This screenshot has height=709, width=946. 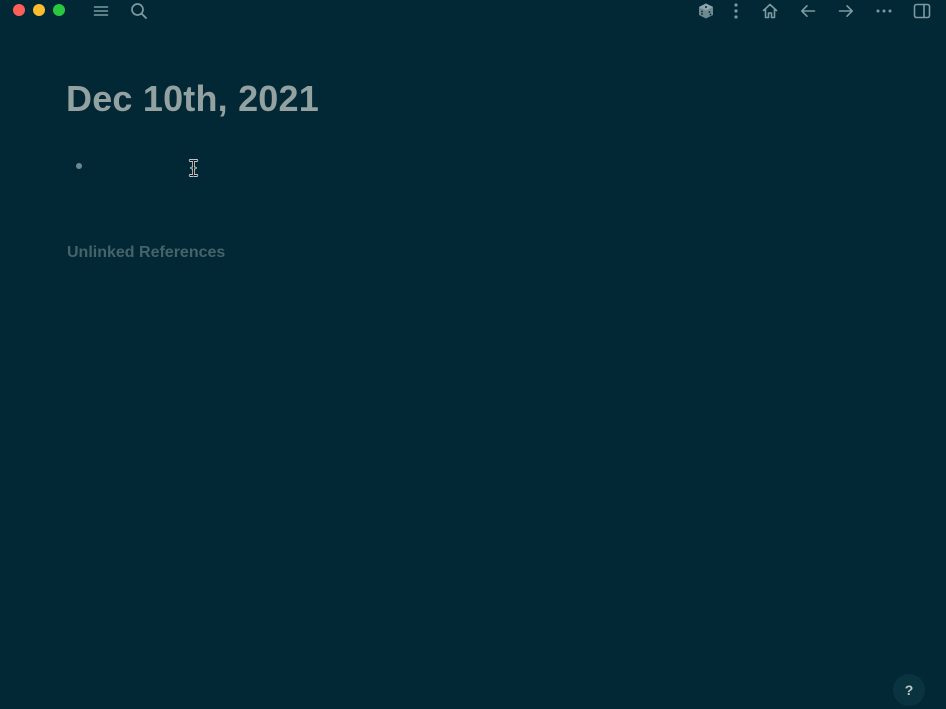 What do you see at coordinates (706, 11) in the screenshot?
I see `dice-icon` at bounding box center [706, 11].